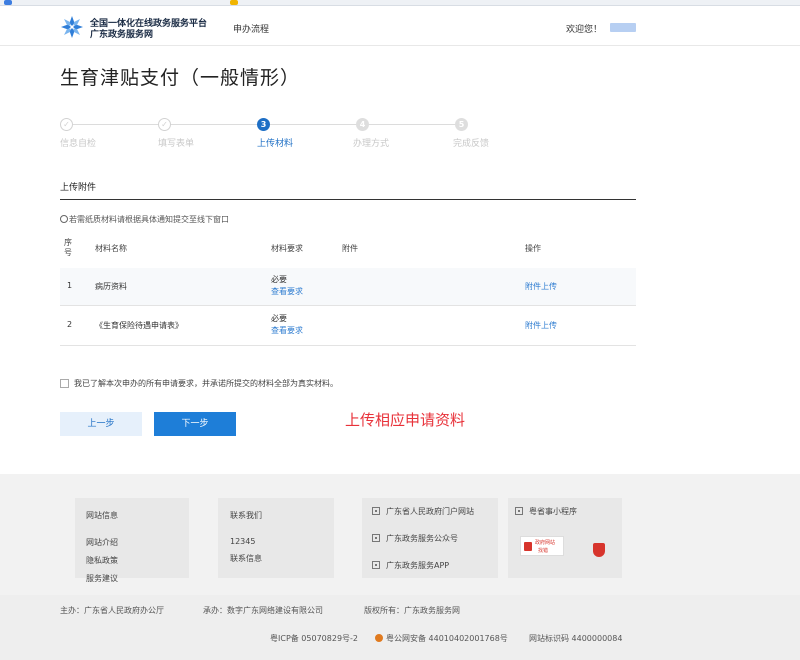  I want to click on row-material-name: 病历资料, so click(111, 286).